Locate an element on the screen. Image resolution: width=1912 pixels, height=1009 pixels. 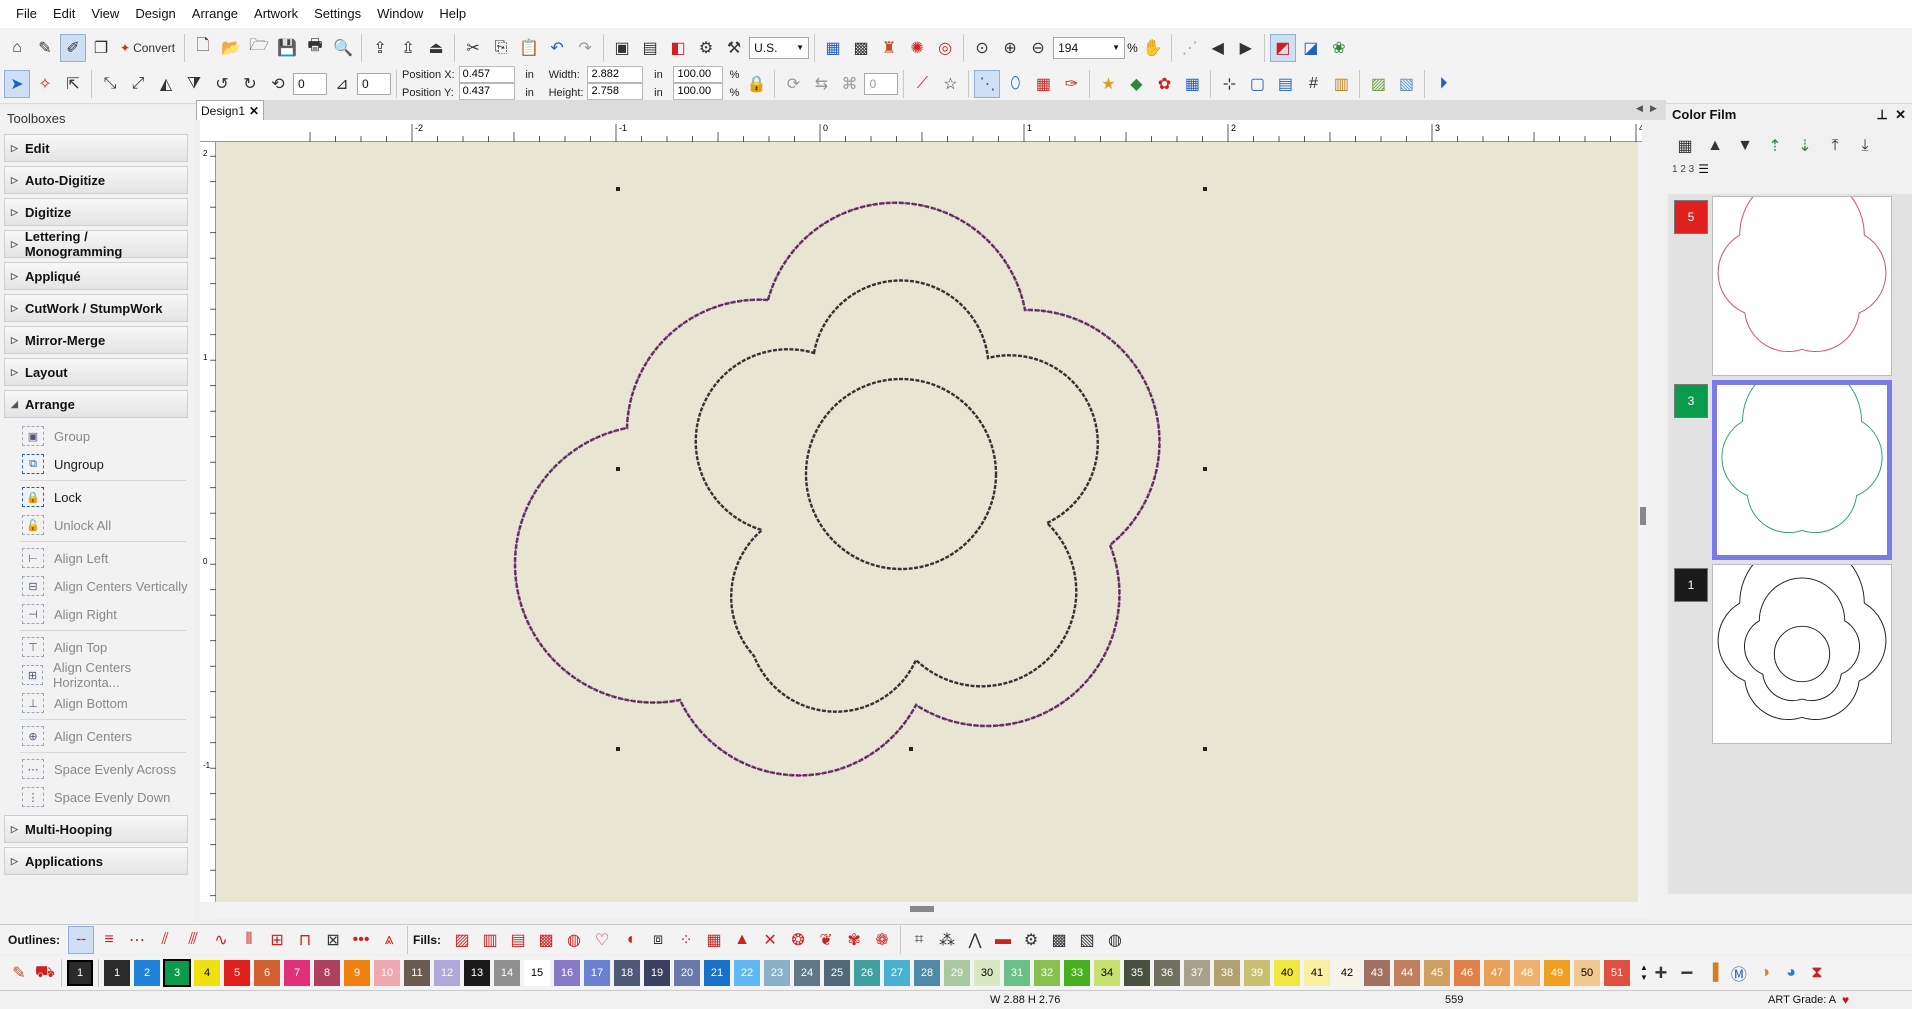
thread-swatch: 35 is located at coordinates (1137, 973).